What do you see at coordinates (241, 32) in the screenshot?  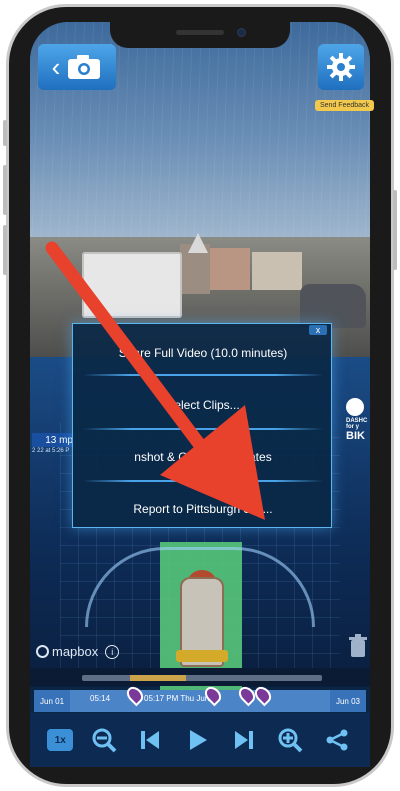 I see `front-camera` at bounding box center [241, 32].